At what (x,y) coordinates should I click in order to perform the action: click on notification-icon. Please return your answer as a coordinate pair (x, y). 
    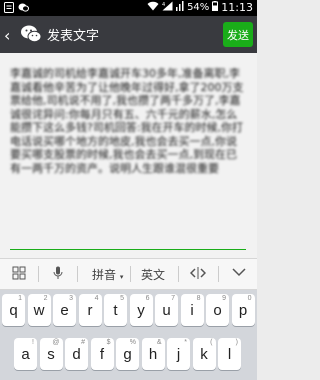
    Looking at the image, I should click on (9, 9).